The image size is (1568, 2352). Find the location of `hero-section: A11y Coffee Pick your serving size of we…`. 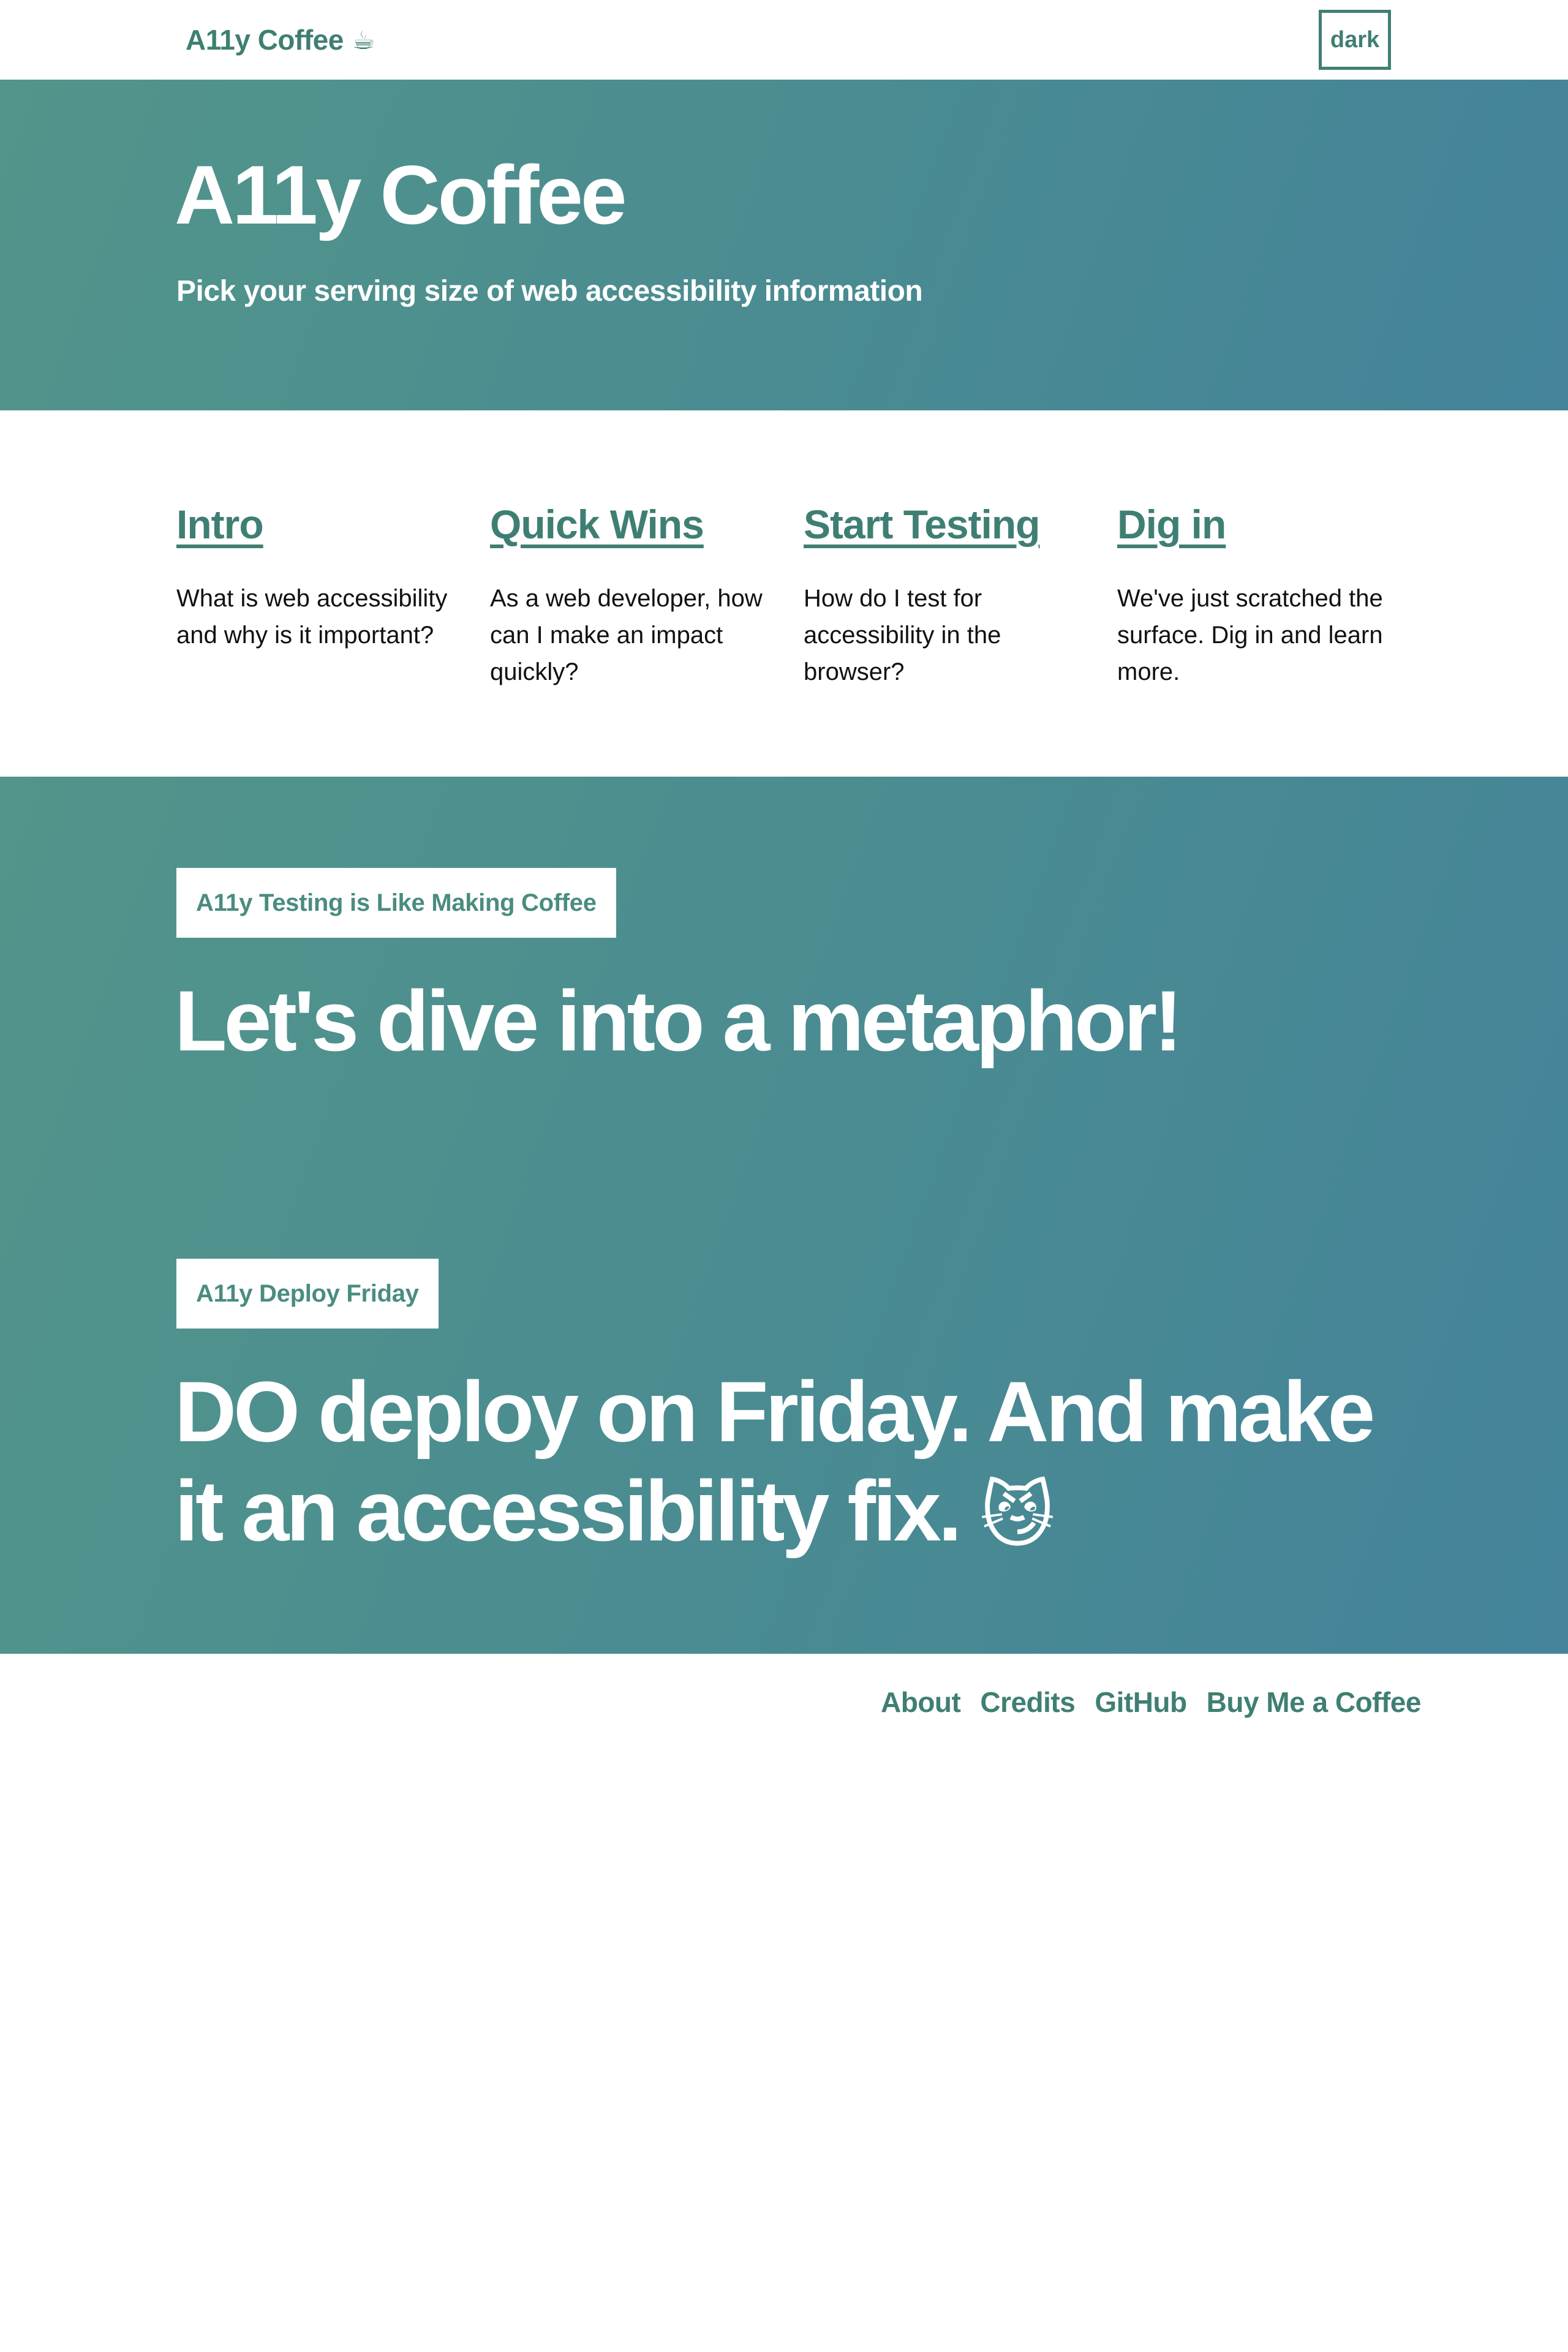

hero-section: A11y Coffee Pick your serving size of we… is located at coordinates (784, 245).